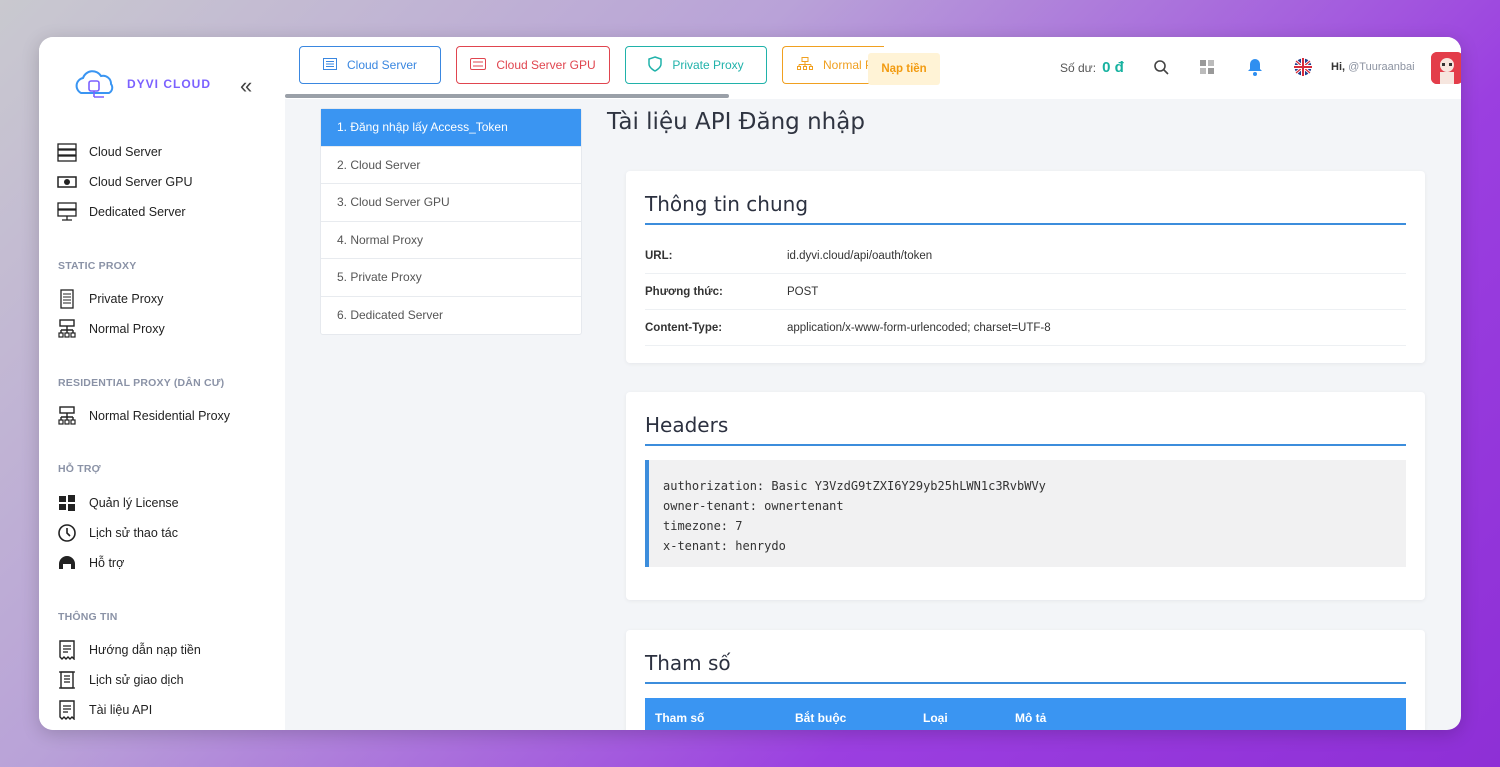 Image resolution: width=1500 pixels, height=767 pixels. What do you see at coordinates (935, 718) in the screenshot?
I see `column-header: Loại` at bounding box center [935, 718].